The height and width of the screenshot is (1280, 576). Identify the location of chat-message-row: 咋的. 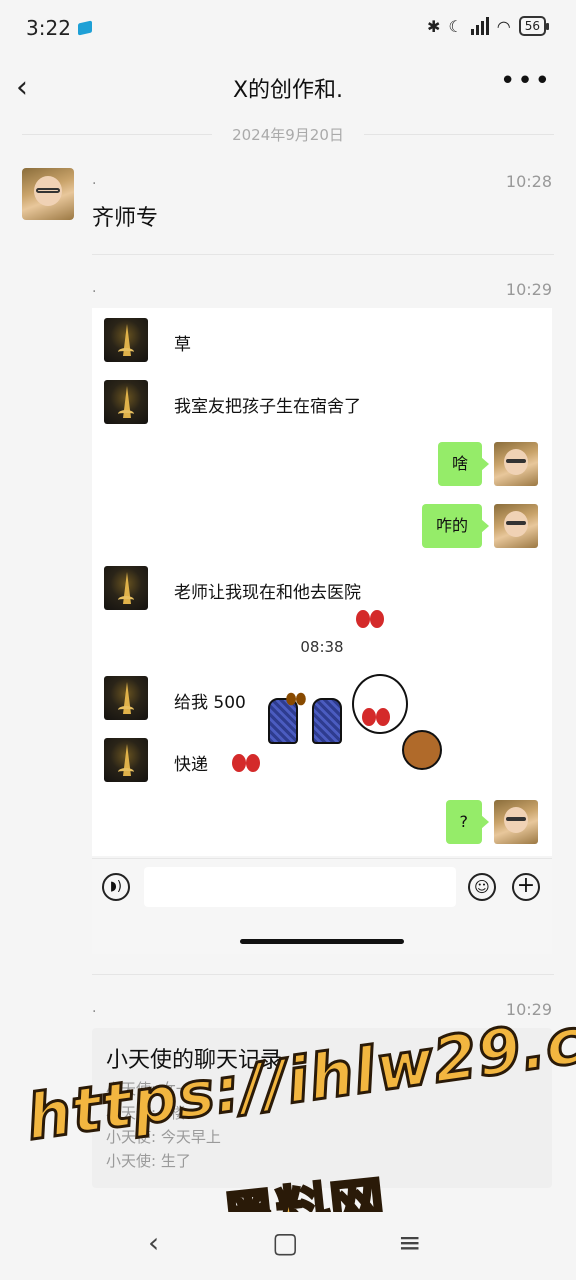
(322, 527).